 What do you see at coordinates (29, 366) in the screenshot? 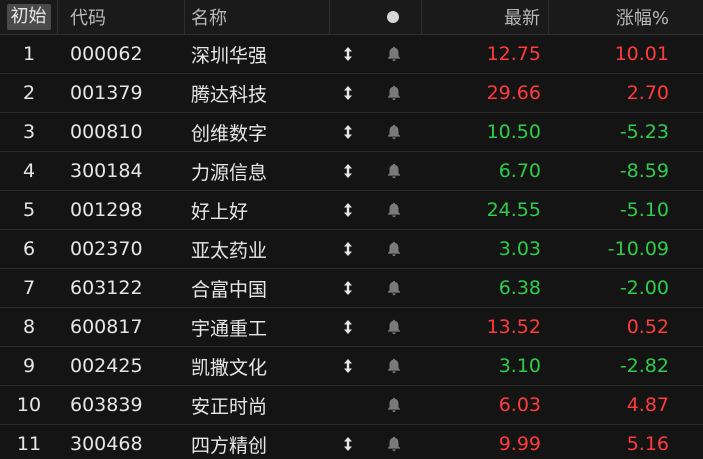
I see `row-index: 9` at bounding box center [29, 366].